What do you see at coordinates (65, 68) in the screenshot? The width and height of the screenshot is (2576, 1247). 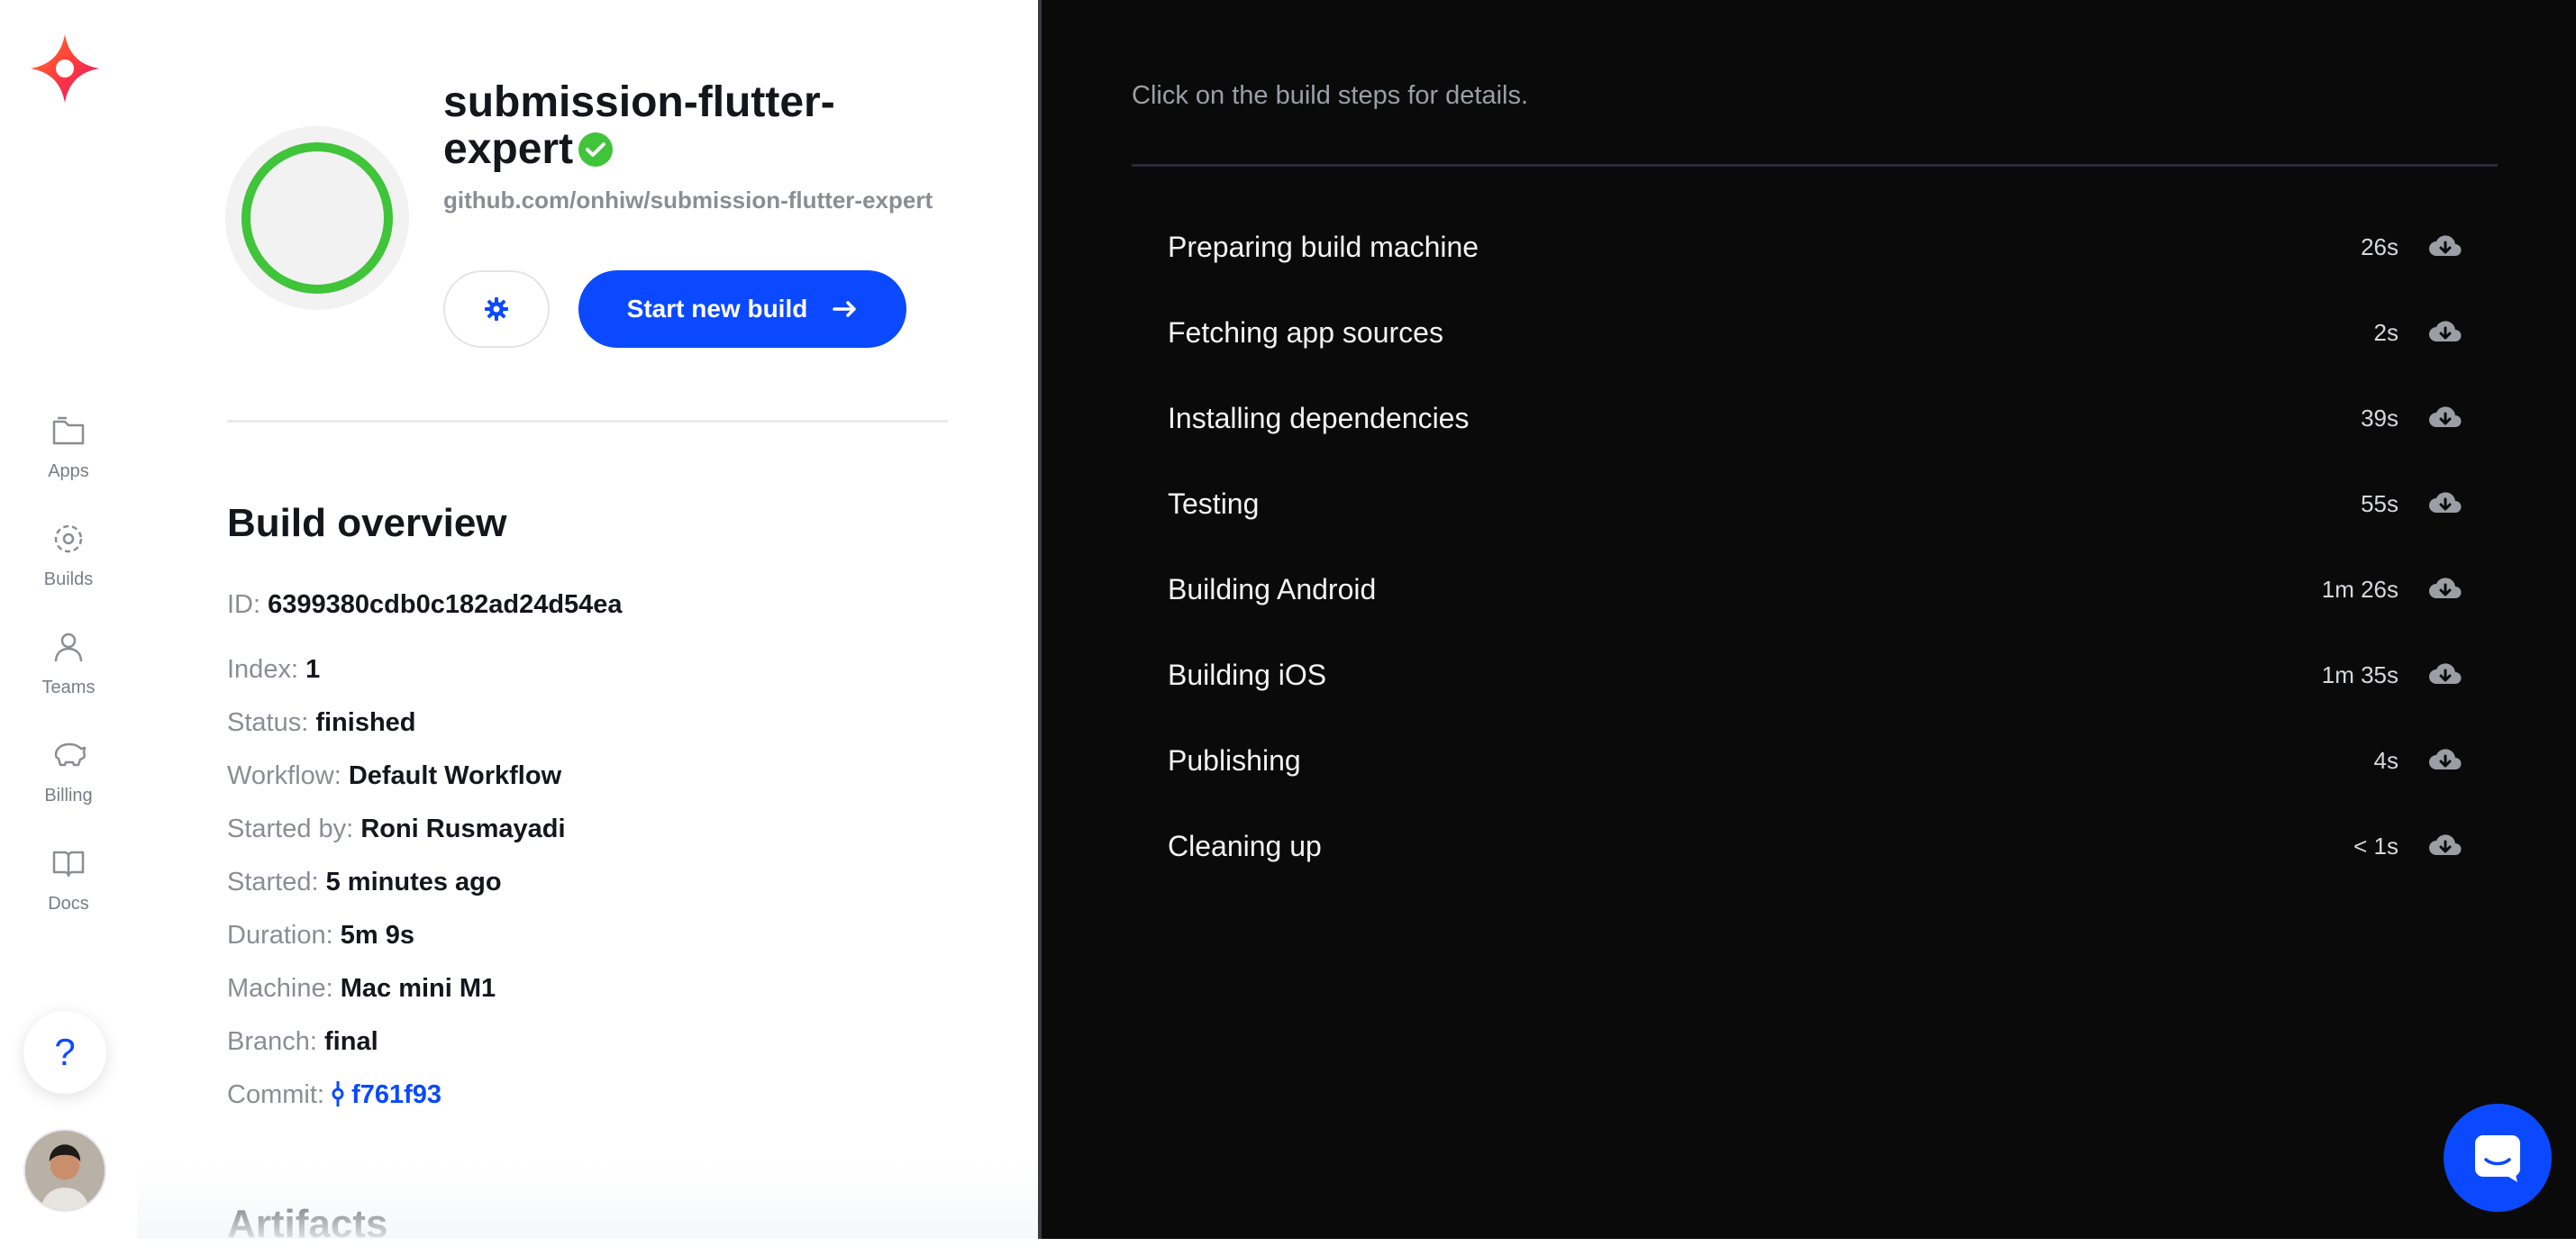 I see `codemagic-logo-icon` at bounding box center [65, 68].